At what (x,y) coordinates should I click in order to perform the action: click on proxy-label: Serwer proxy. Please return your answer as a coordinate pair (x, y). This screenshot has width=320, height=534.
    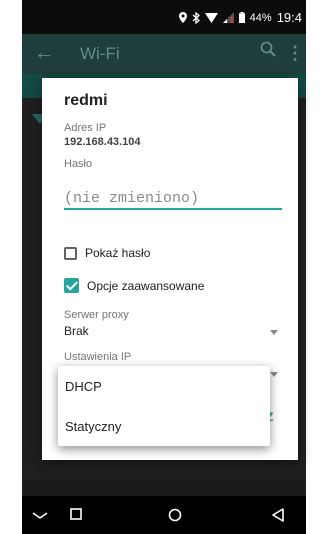
    Looking at the image, I should click on (96, 315).